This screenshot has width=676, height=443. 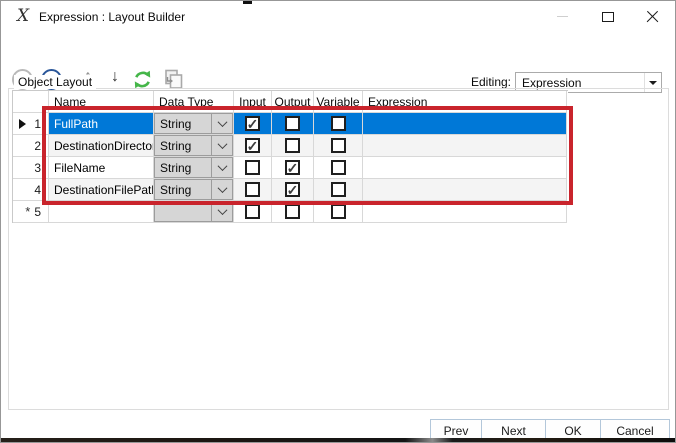 I want to click on row-header-4: 4, so click(x=31, y=190).